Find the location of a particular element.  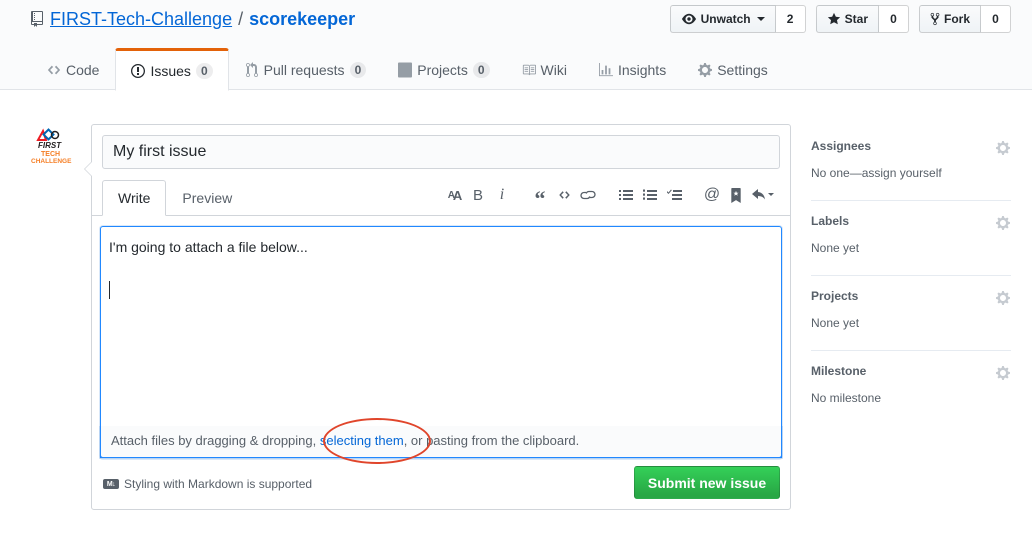

assignees-heading: Assignees is located at coordinates (841, 146).